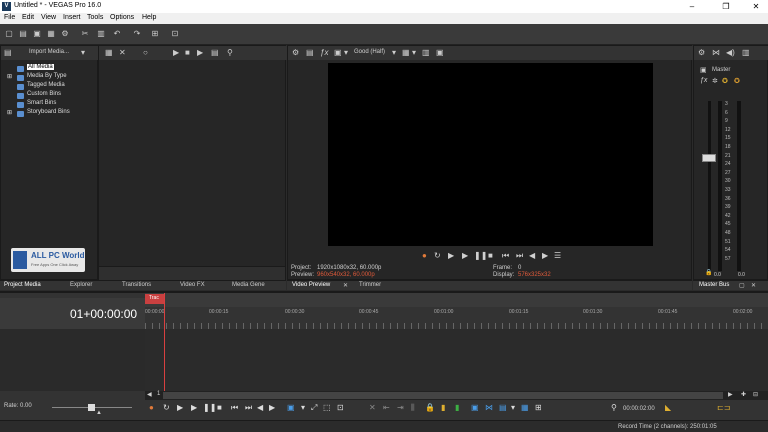 Image resolution: width=768 pixels, height=432 pixels. Describe the element at coordinates (37, 34) in the screenshot. I see `save-icon: ▣` at that location.